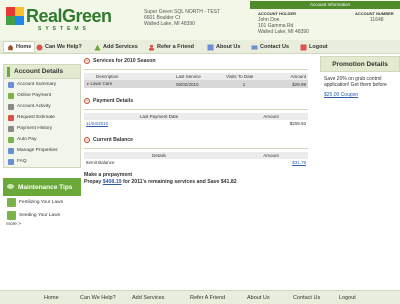  What do you see at coordinates (8, 71) in the screenshot?
I see `title-marker-icon` at bounding box center [8, 71].